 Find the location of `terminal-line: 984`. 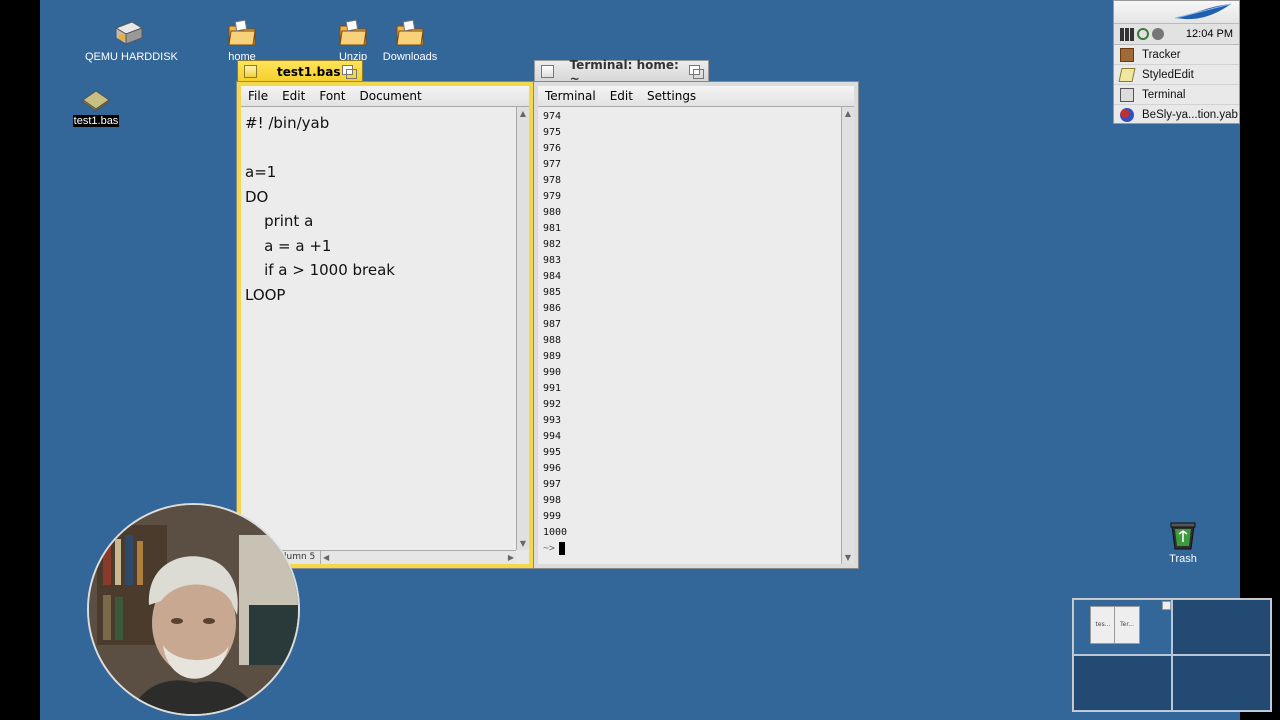

terminal-line: 984 is located at coordinates (552, 276).